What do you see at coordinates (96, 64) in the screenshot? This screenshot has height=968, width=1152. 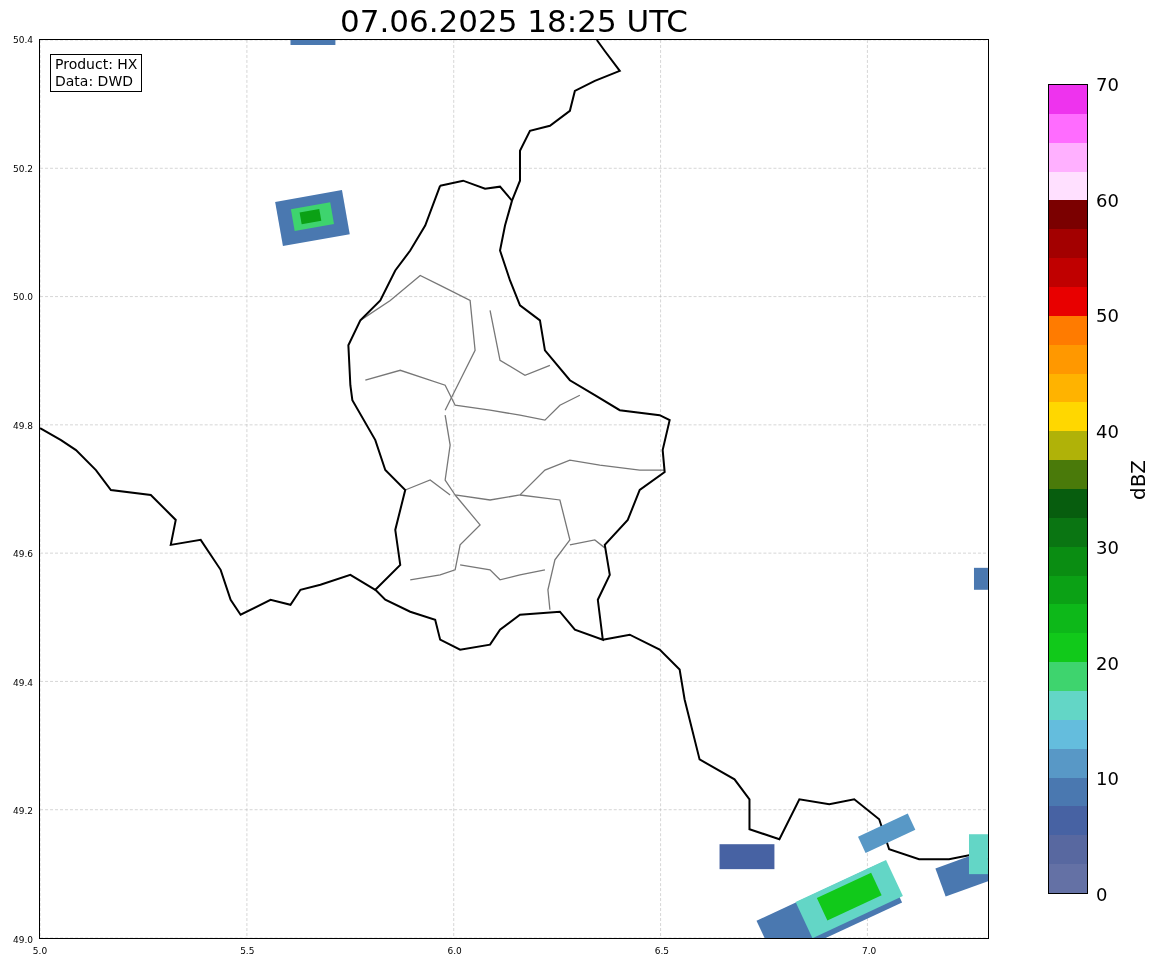 I see `info-text: Product: HX` at bounding box center [96, 64].